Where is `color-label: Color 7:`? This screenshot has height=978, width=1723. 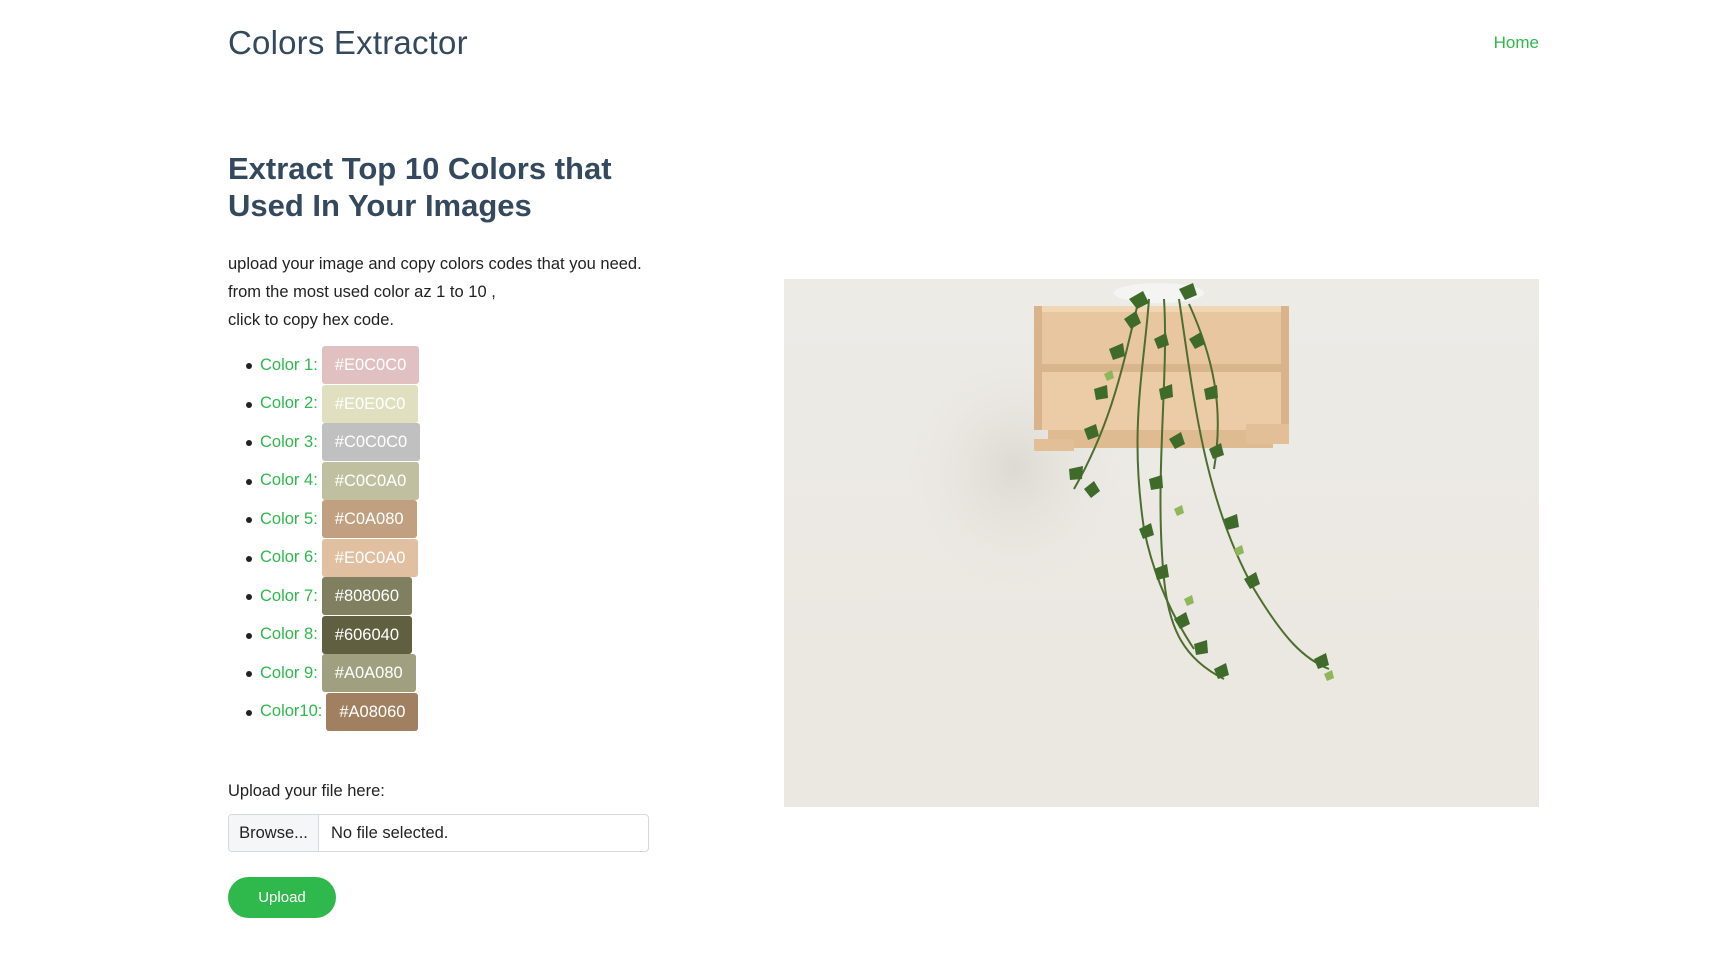
color-label: Color 7: is located at coordinates (289, 595).